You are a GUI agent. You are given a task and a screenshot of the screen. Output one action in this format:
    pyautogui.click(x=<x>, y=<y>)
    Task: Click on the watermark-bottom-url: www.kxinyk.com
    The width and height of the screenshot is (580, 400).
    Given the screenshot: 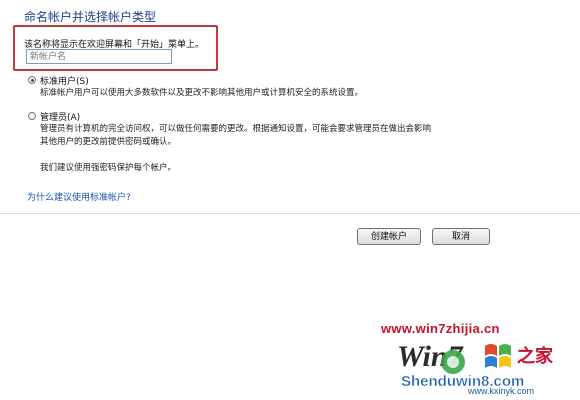 What is the action you would take?
    pyautogui.click(x=501, y=391)
    